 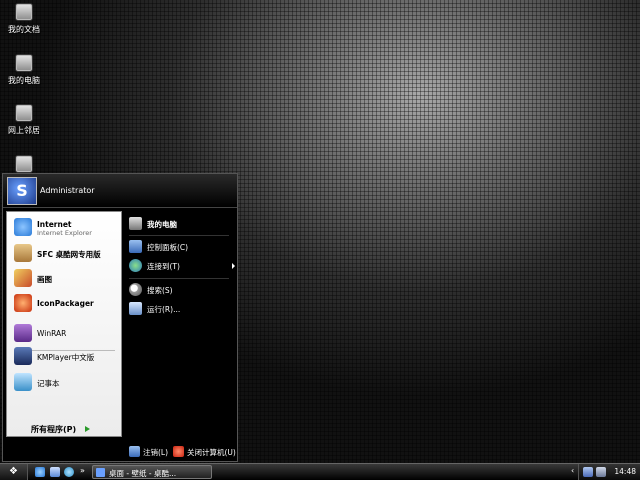 I want to click on connect-to-icon, so click(x=135, y=265).